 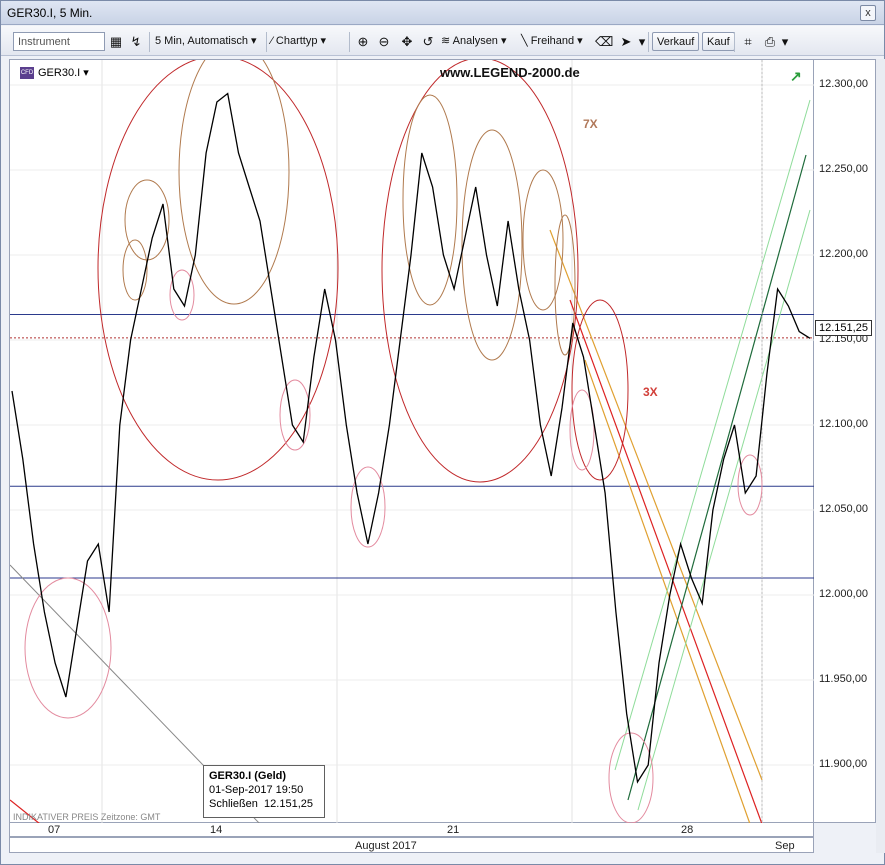 I want to click on compare-chart-icon: ↯, so click(x=136, y=41).